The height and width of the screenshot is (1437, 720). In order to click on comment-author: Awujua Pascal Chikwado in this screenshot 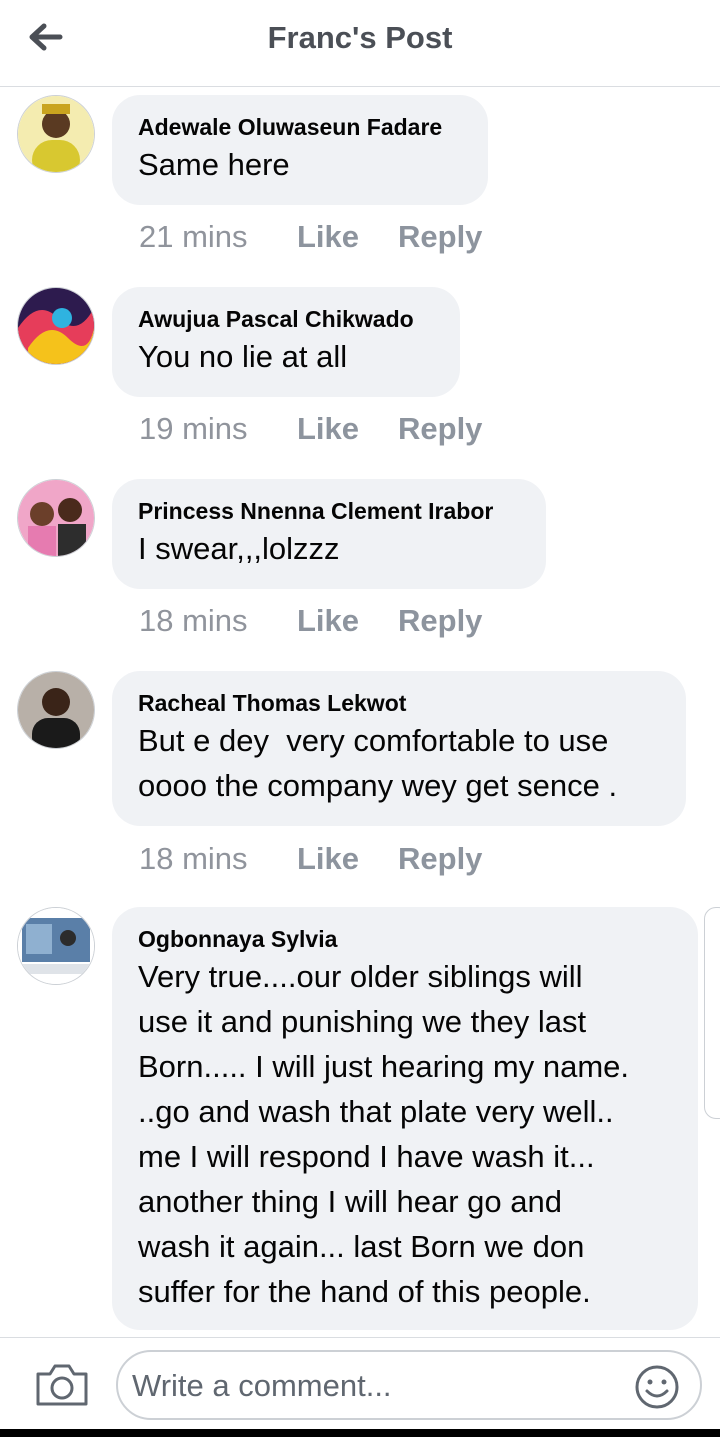, I will do `click(286, 319)`.